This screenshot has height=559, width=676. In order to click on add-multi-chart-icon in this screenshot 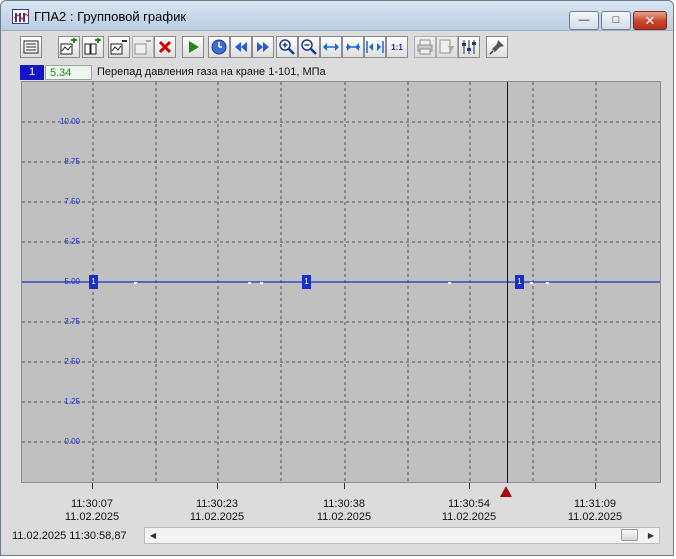, I will do `click(92, 46)`.